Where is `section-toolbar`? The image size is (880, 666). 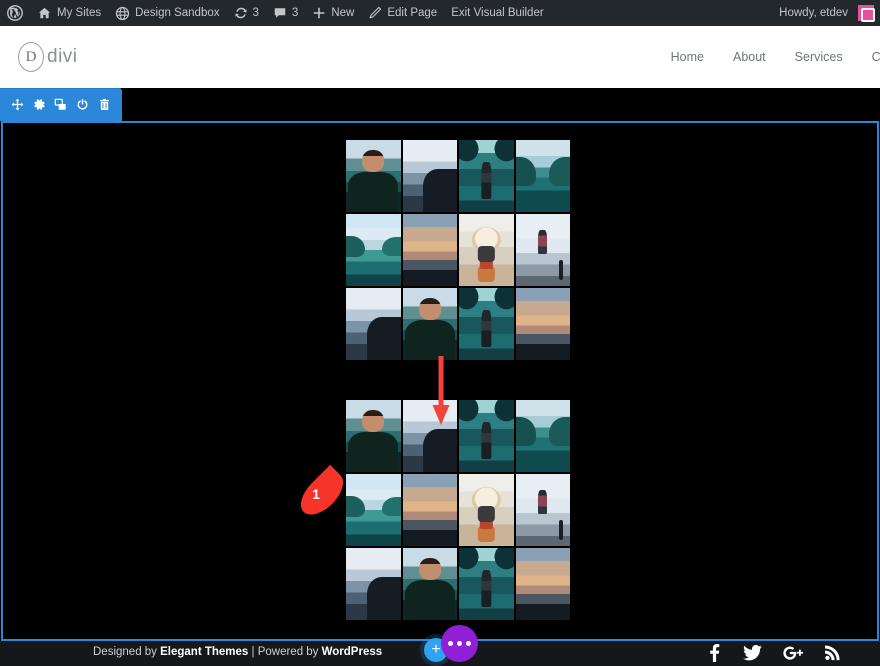
section-toolbar is located at coordinates (61, 104).